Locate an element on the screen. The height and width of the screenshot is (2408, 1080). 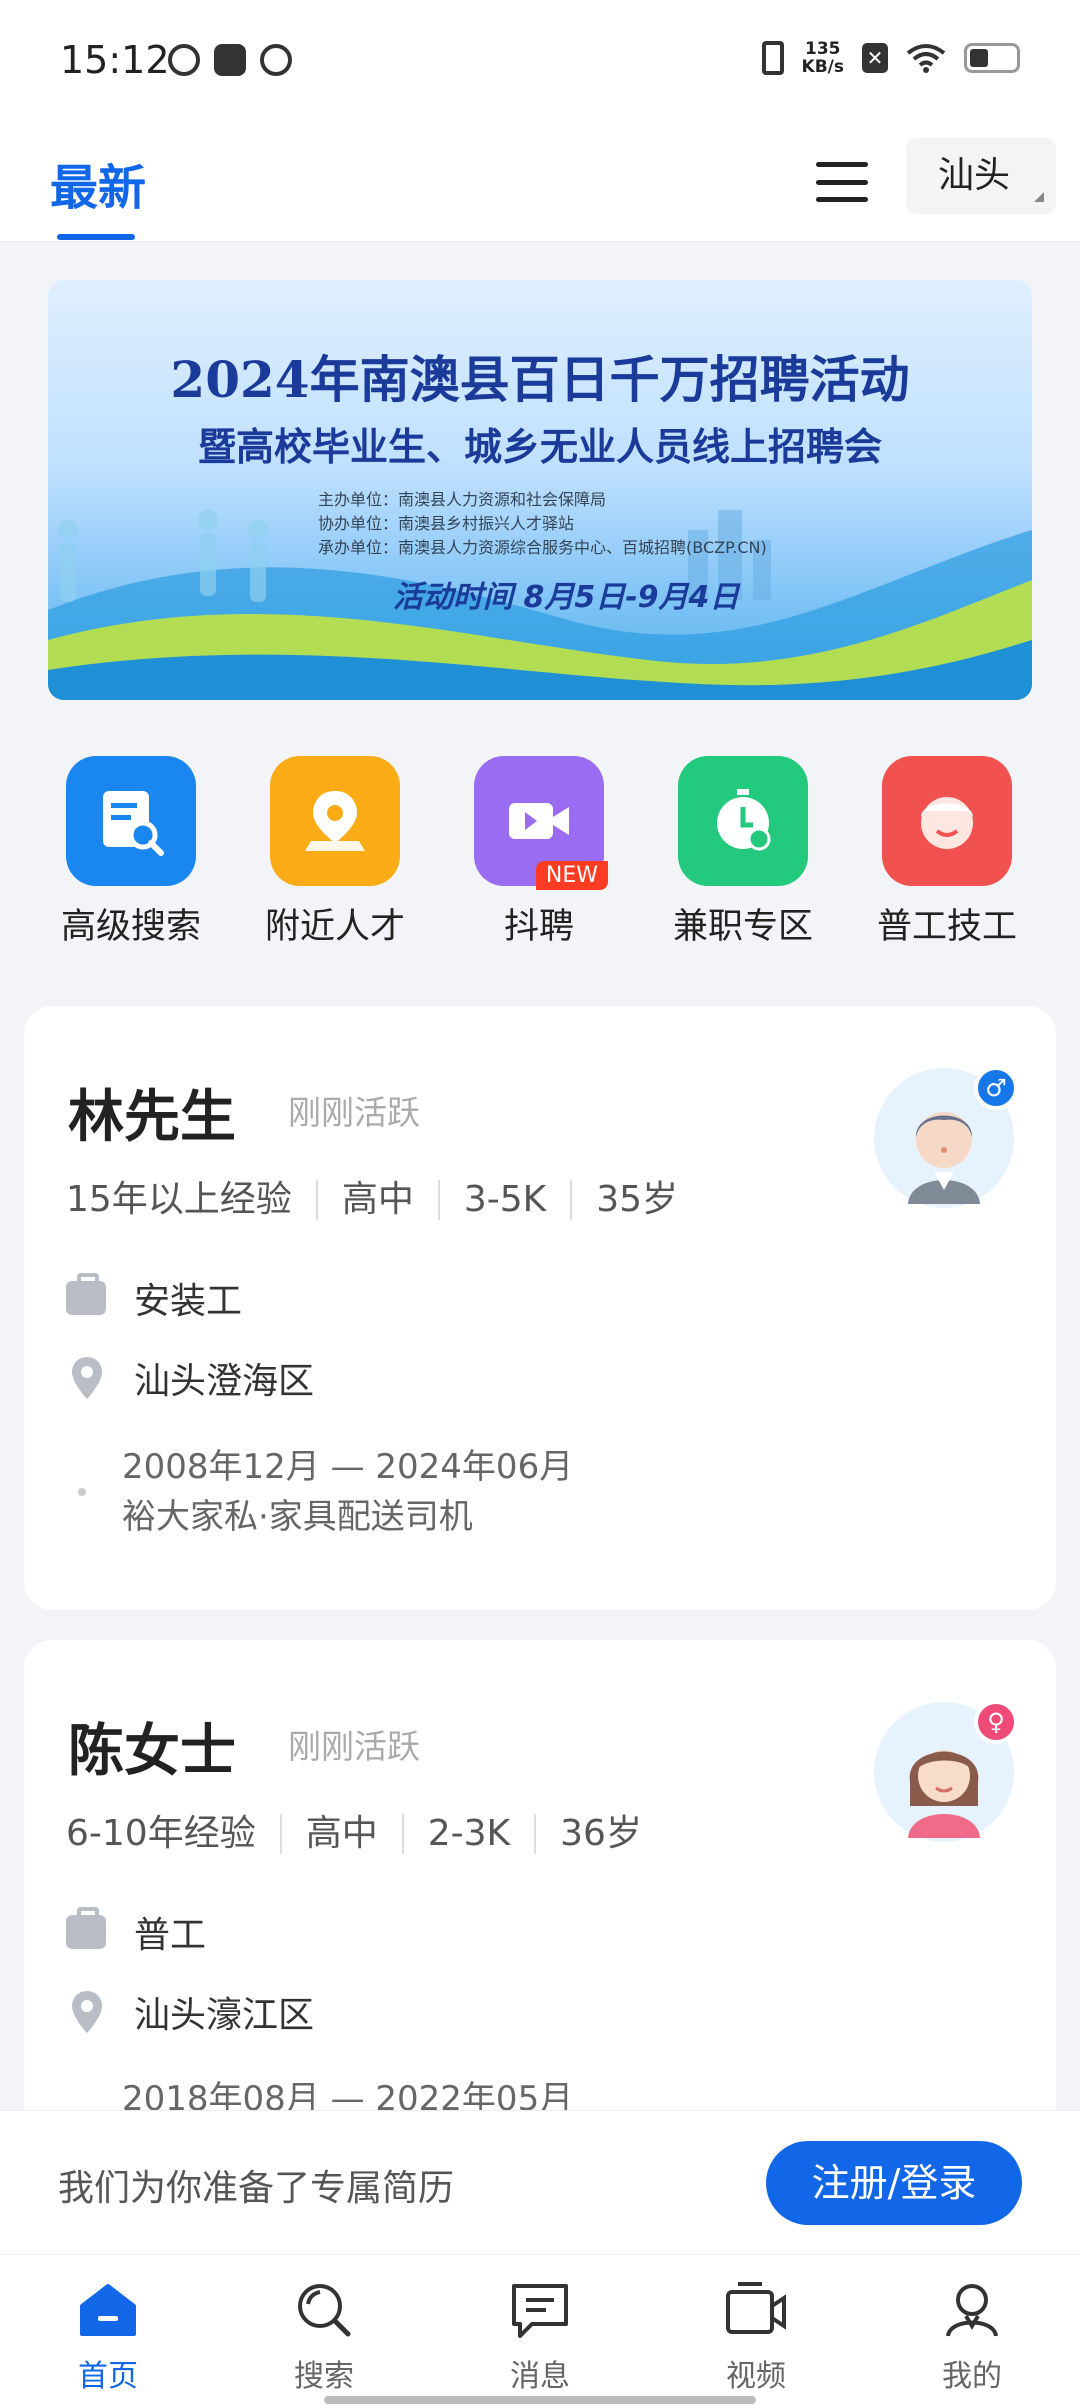
profile-icon is located at coordinates (972, 2310).